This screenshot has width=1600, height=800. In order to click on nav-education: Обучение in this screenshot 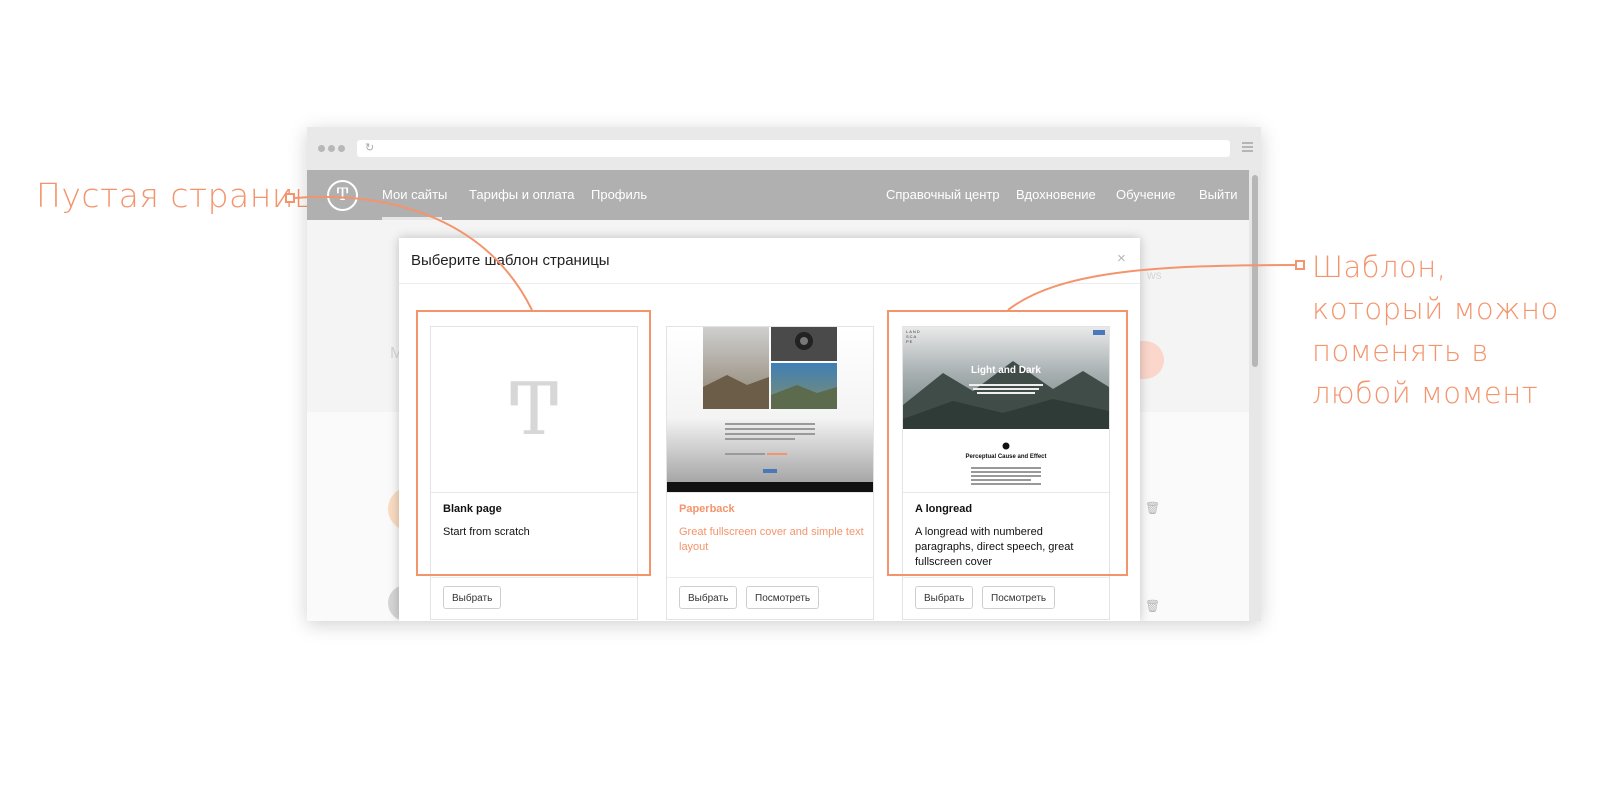, I will do `click(1145, 194)`.